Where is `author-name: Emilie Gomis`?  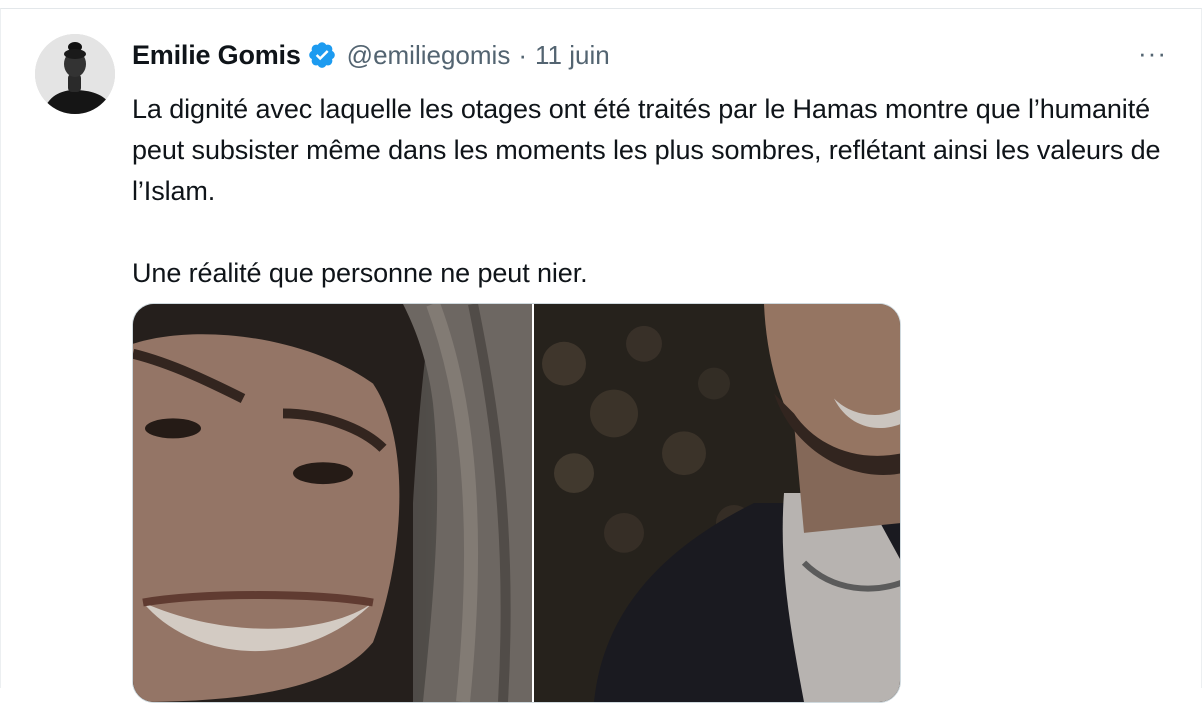
author-name: Emilie Gomis is located at coordinates (216, 55).